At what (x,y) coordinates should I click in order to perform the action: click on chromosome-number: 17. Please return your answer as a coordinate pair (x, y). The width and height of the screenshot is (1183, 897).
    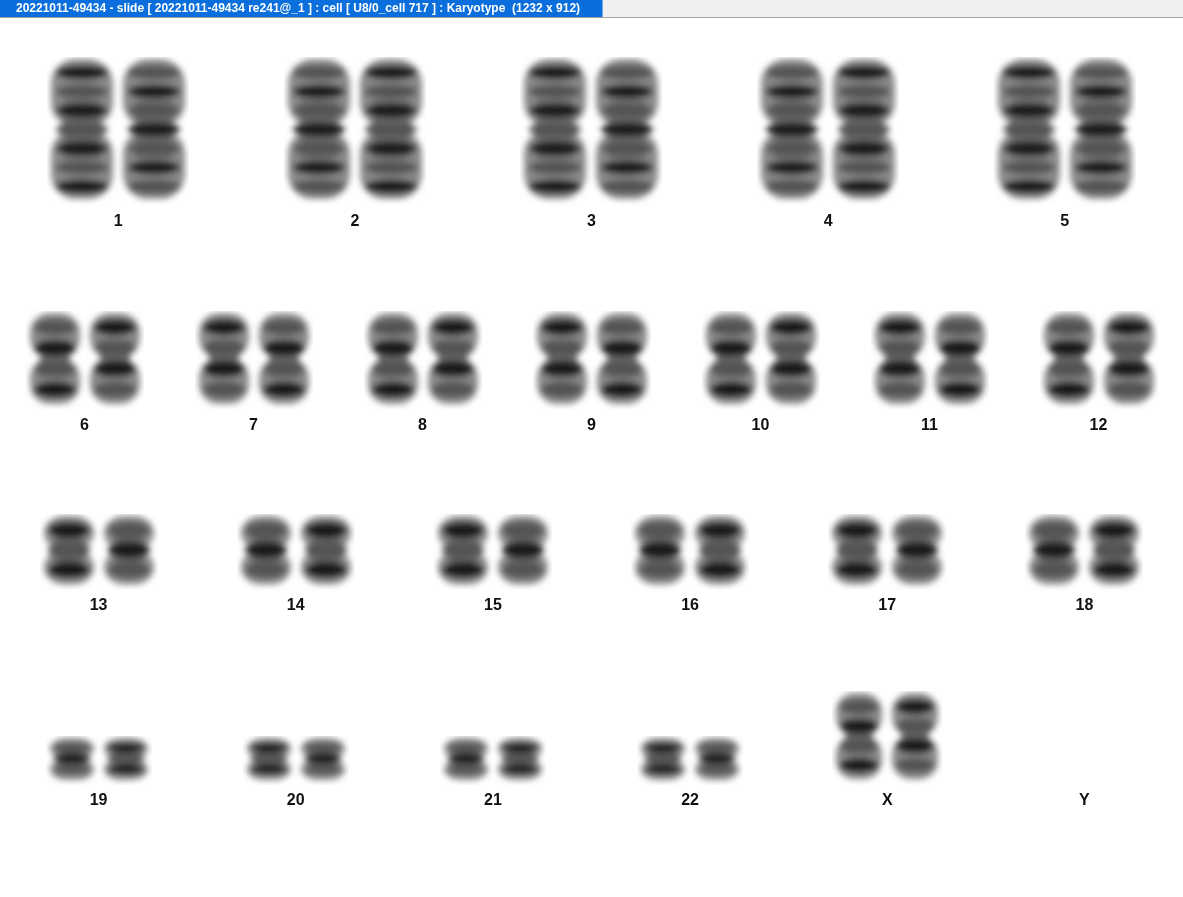
    Looking at the image, I should click on (887, 605).